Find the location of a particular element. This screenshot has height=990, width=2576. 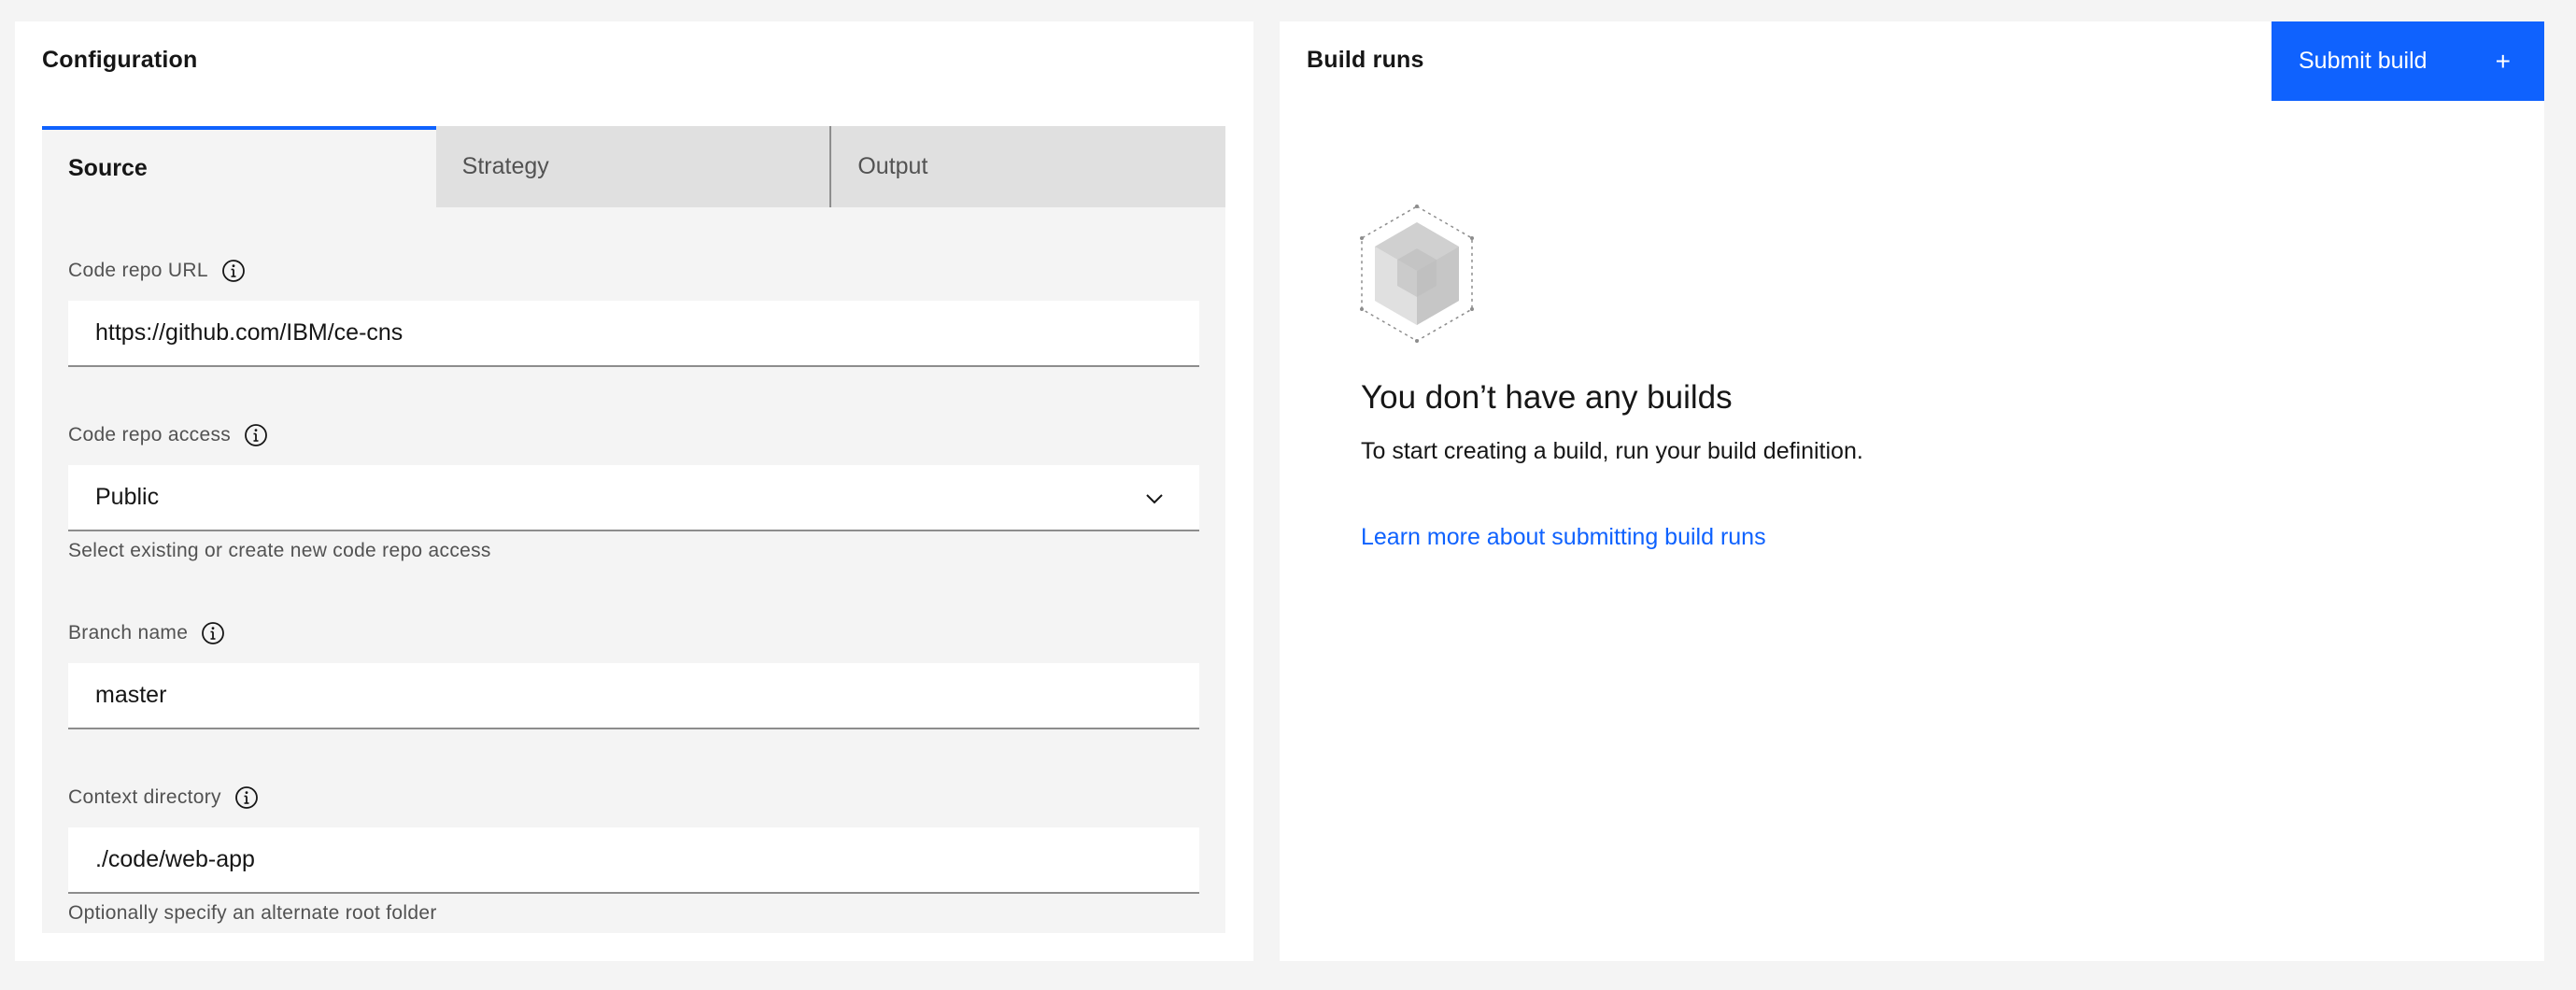

configuration-tabs: Source Strategy Output is located at coordinates (634, 166).